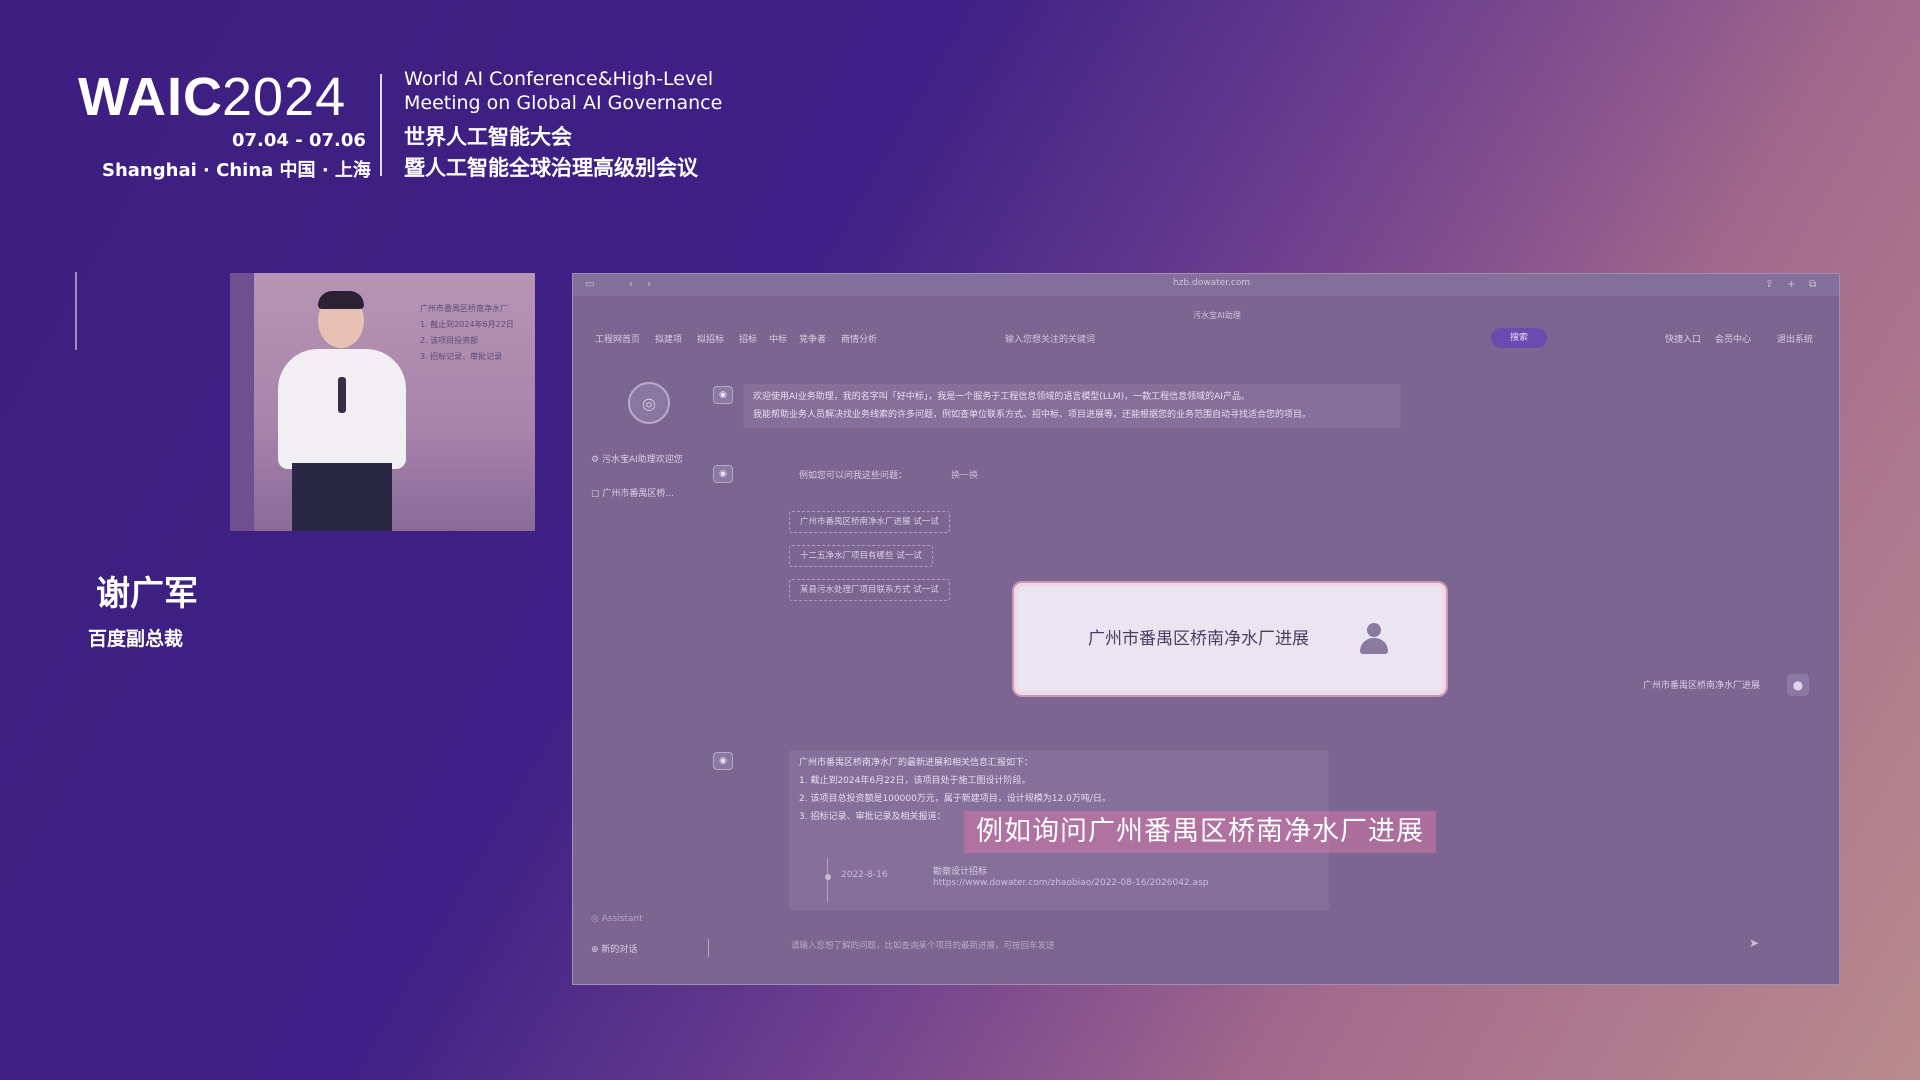  Describe the element at coordinates (1217, 315) in the screenshot. I see `page-tab: 污水宝AI助理` at that location.